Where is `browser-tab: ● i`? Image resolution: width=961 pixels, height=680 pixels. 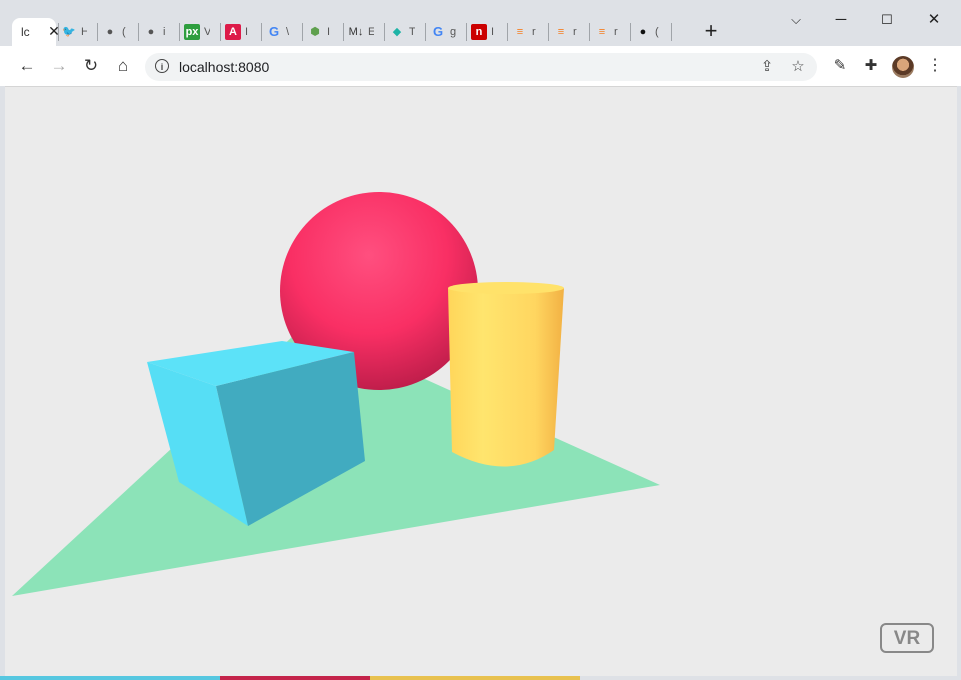 browser-tab: ● i is located at coordinates (160, 32).